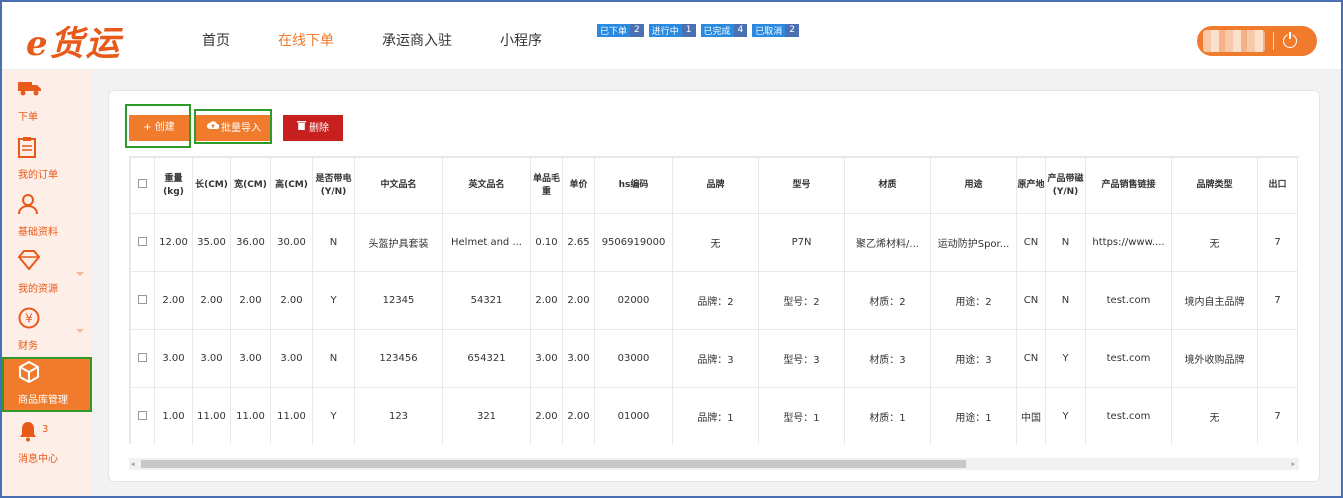  Describe the element at coordinates (30, 89) in the screenshot. I see `truck-icon` at that location.